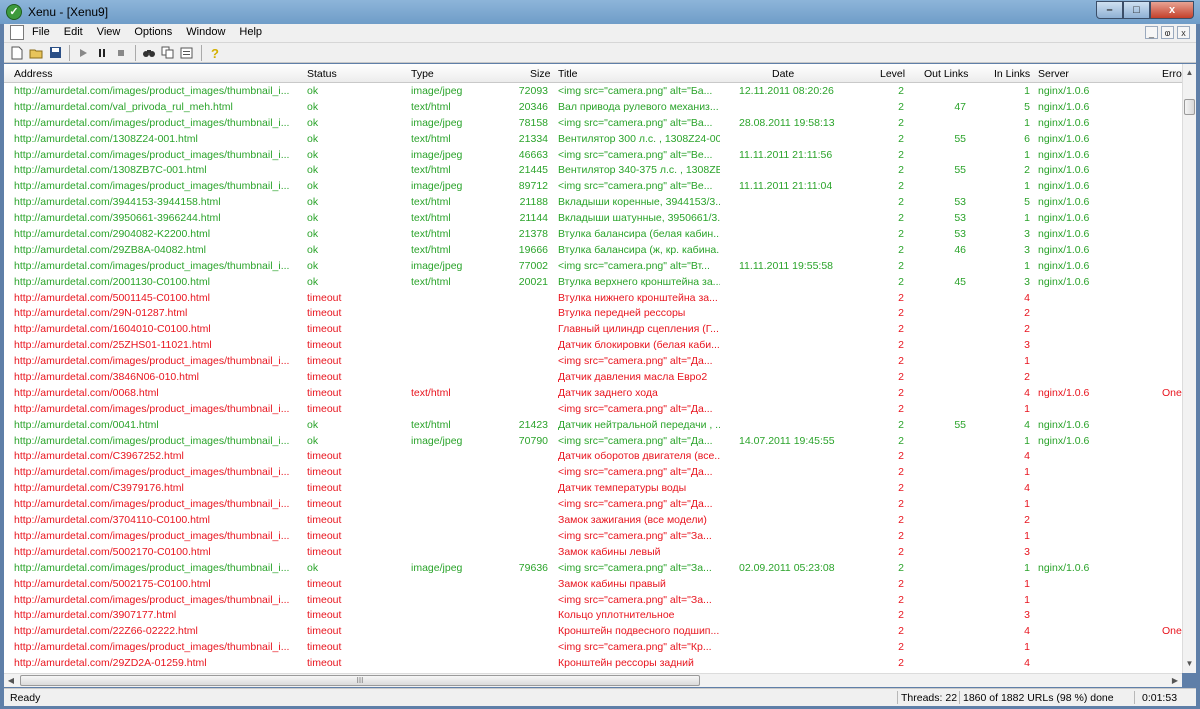  What do you see at coordinates (121, 53) in the screenshot?
I see `stop-icon` at bounding box center [121, 53].